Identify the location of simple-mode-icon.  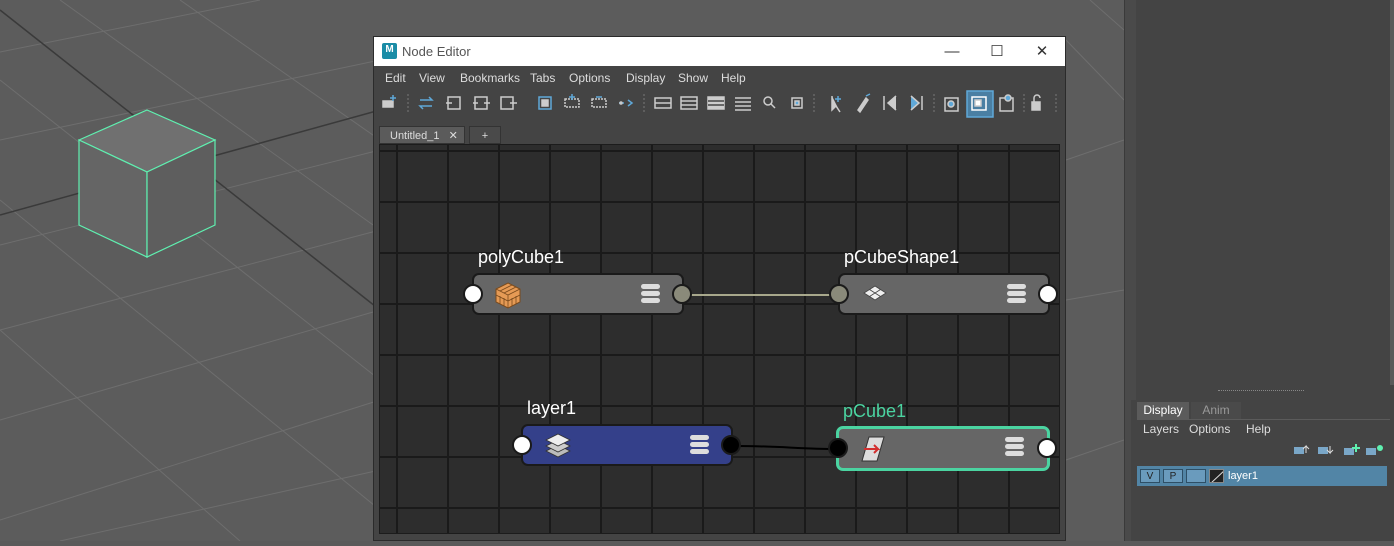
(663, 103).